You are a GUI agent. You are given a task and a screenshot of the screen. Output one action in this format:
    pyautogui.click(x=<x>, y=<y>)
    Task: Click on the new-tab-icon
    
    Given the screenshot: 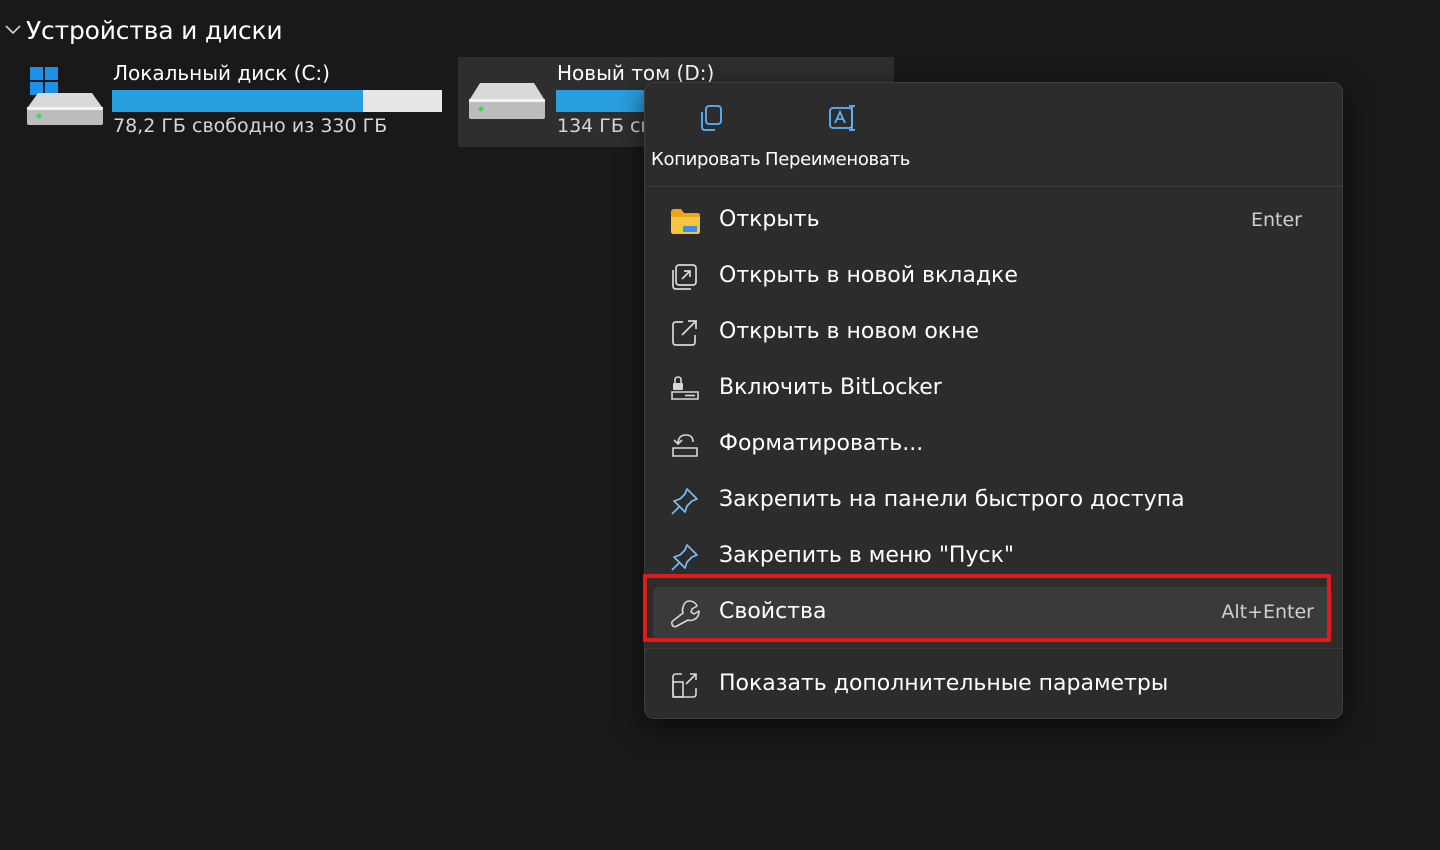 What is the action you would take?
    pyautogui.click(x=685, y=277)
    